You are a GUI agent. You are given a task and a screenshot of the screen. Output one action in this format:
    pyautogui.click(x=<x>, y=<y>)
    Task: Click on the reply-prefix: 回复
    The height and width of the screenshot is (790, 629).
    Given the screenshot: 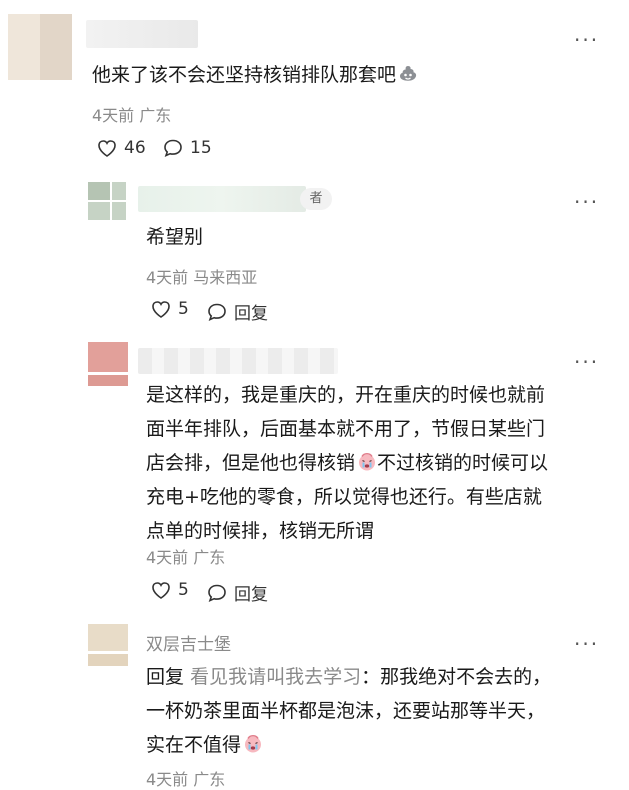 What is the action you would take?
    pyautogui.click(x=165, y=677)
    